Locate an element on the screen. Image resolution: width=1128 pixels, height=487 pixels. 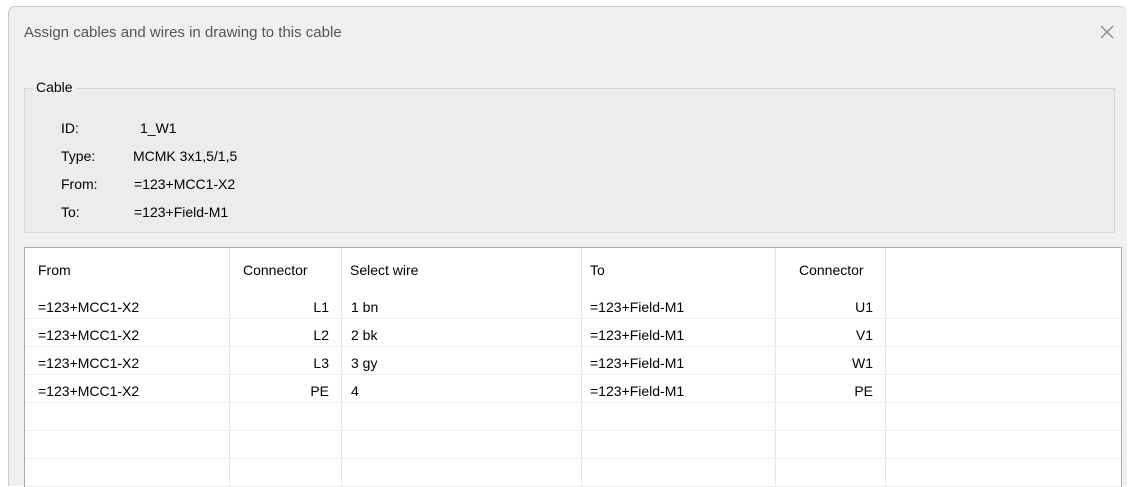
cable-group-legend: Cable is located at coordinates (54, 87).